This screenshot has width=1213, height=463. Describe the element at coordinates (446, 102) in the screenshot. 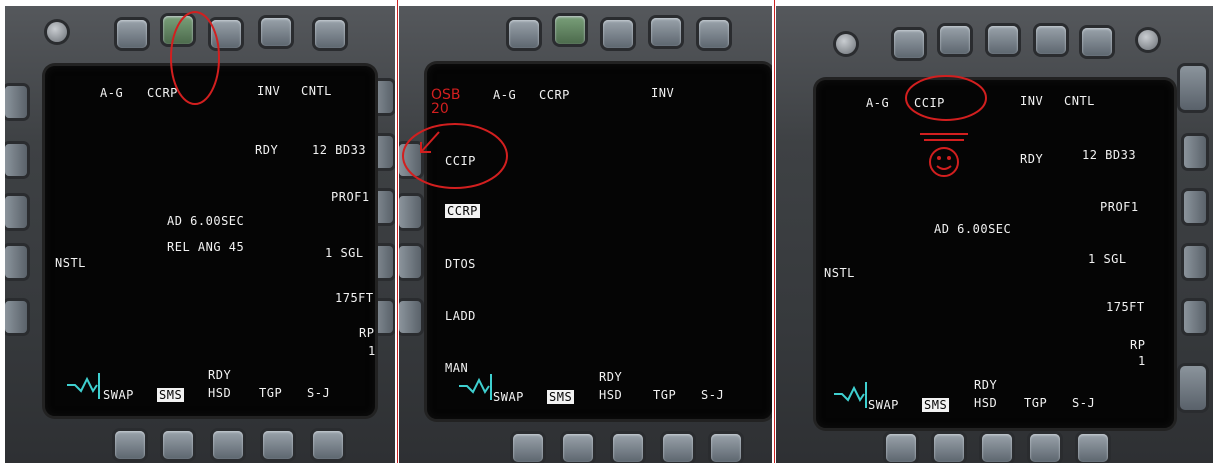

I see `annotation-osb20-text: OSB 20` at that location.